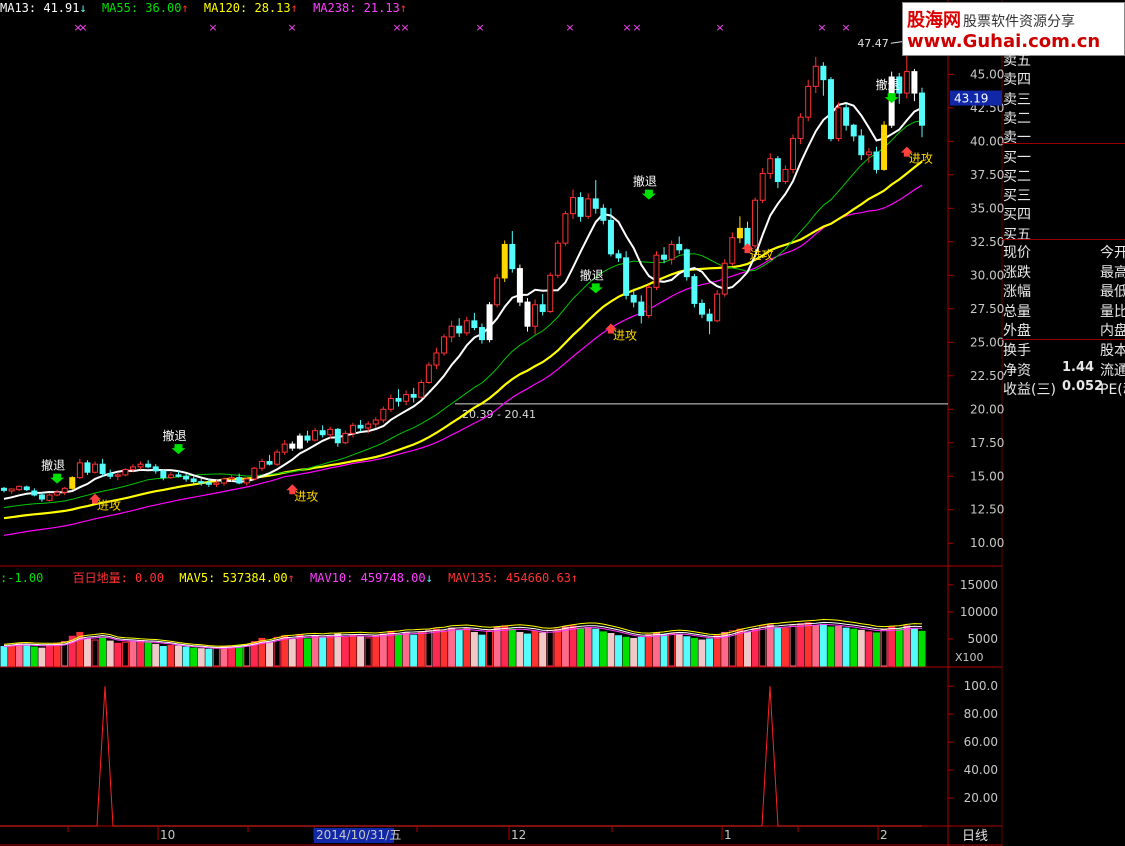  What do you see at coordinates (1017, 157) in the screenshot?
I see `order-book-level: 买一` at bounding box center [1017, 157].